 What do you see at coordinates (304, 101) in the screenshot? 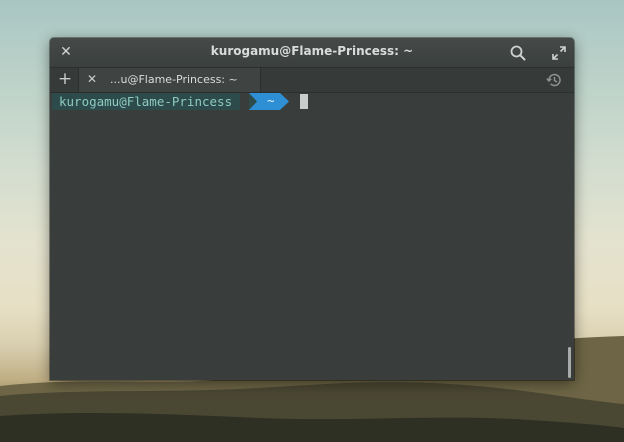
I see `text-cursor` at bounding box center [304, 101].